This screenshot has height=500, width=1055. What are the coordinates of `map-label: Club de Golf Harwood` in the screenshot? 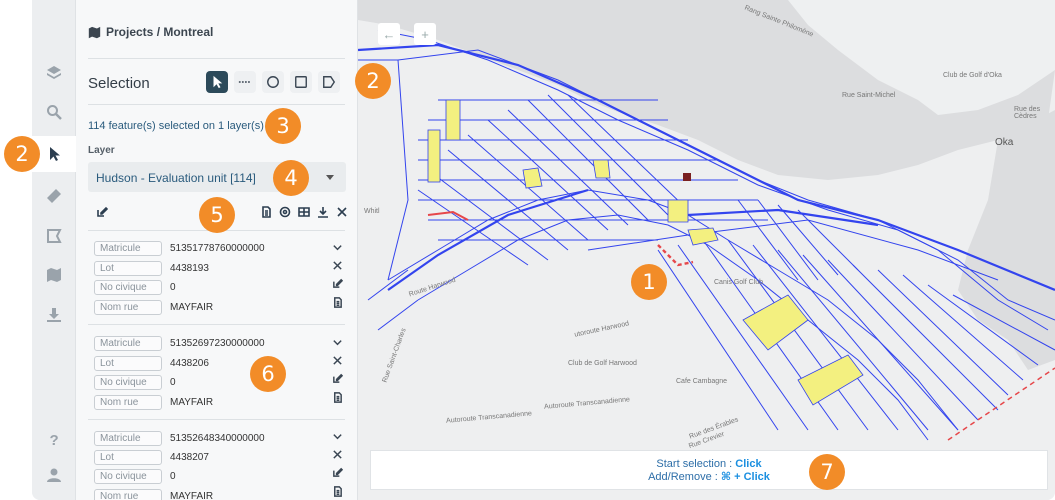 It's located at (602, 363).